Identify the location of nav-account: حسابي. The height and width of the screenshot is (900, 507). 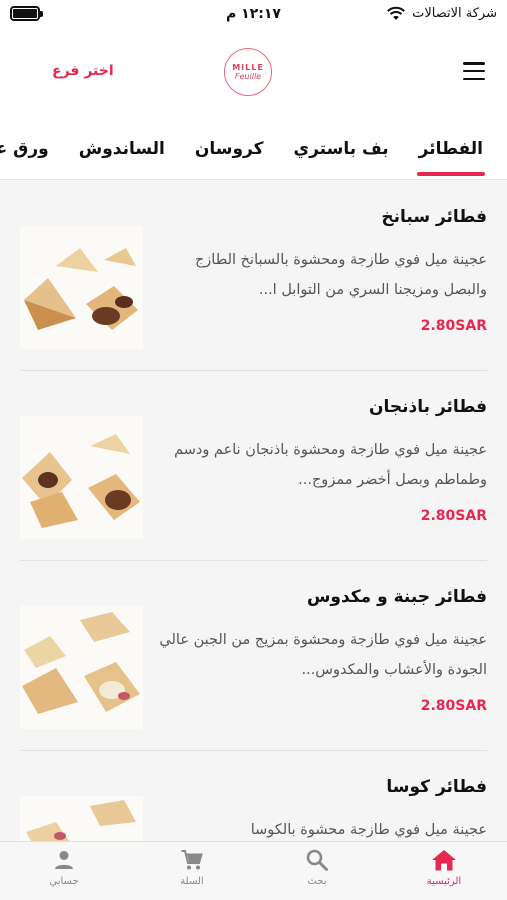
(64, 867).